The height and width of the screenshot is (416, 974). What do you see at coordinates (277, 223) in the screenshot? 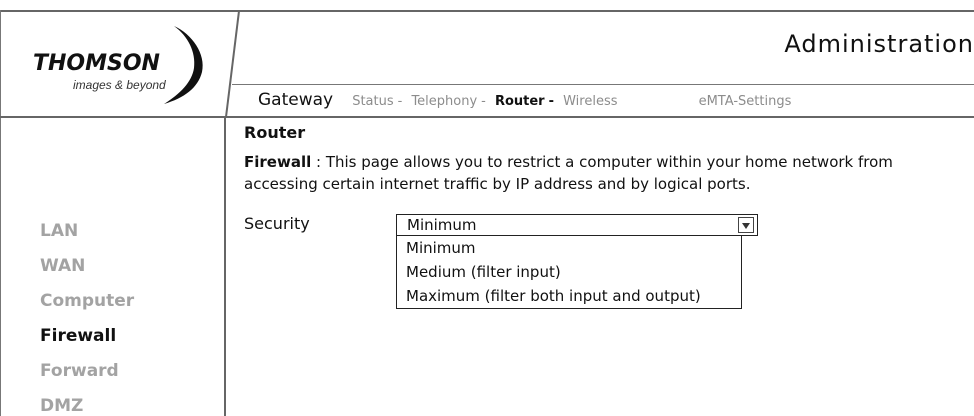
I see `security-label: Security` at bounding box center [277, 223].